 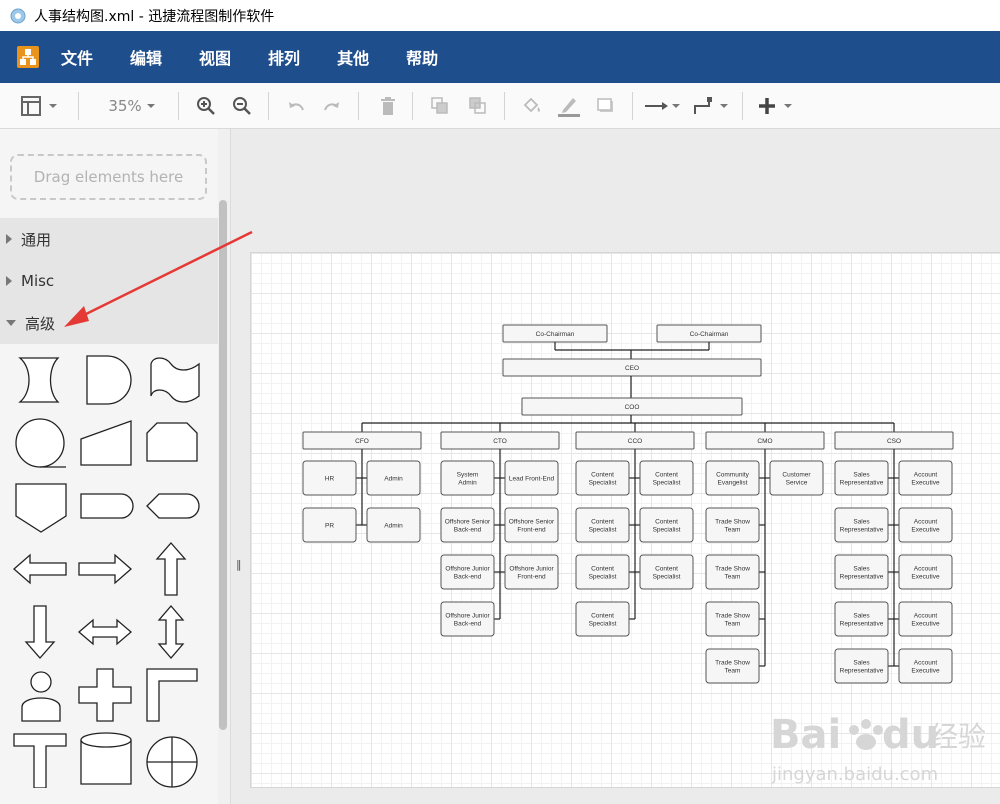 What do you see at coordinates (109, 239) in the screenshot?
I see `section-general: 通用` at bounding box center [109, 239].